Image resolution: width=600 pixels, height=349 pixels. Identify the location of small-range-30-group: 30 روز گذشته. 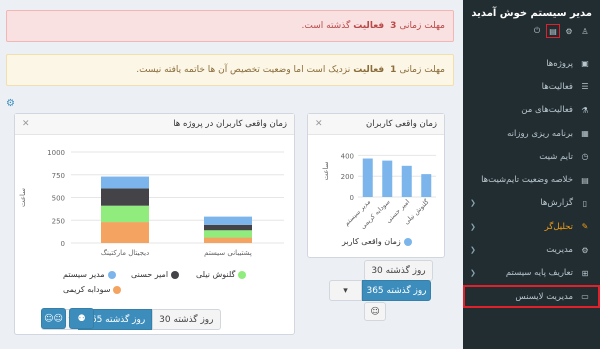
(398, 270).